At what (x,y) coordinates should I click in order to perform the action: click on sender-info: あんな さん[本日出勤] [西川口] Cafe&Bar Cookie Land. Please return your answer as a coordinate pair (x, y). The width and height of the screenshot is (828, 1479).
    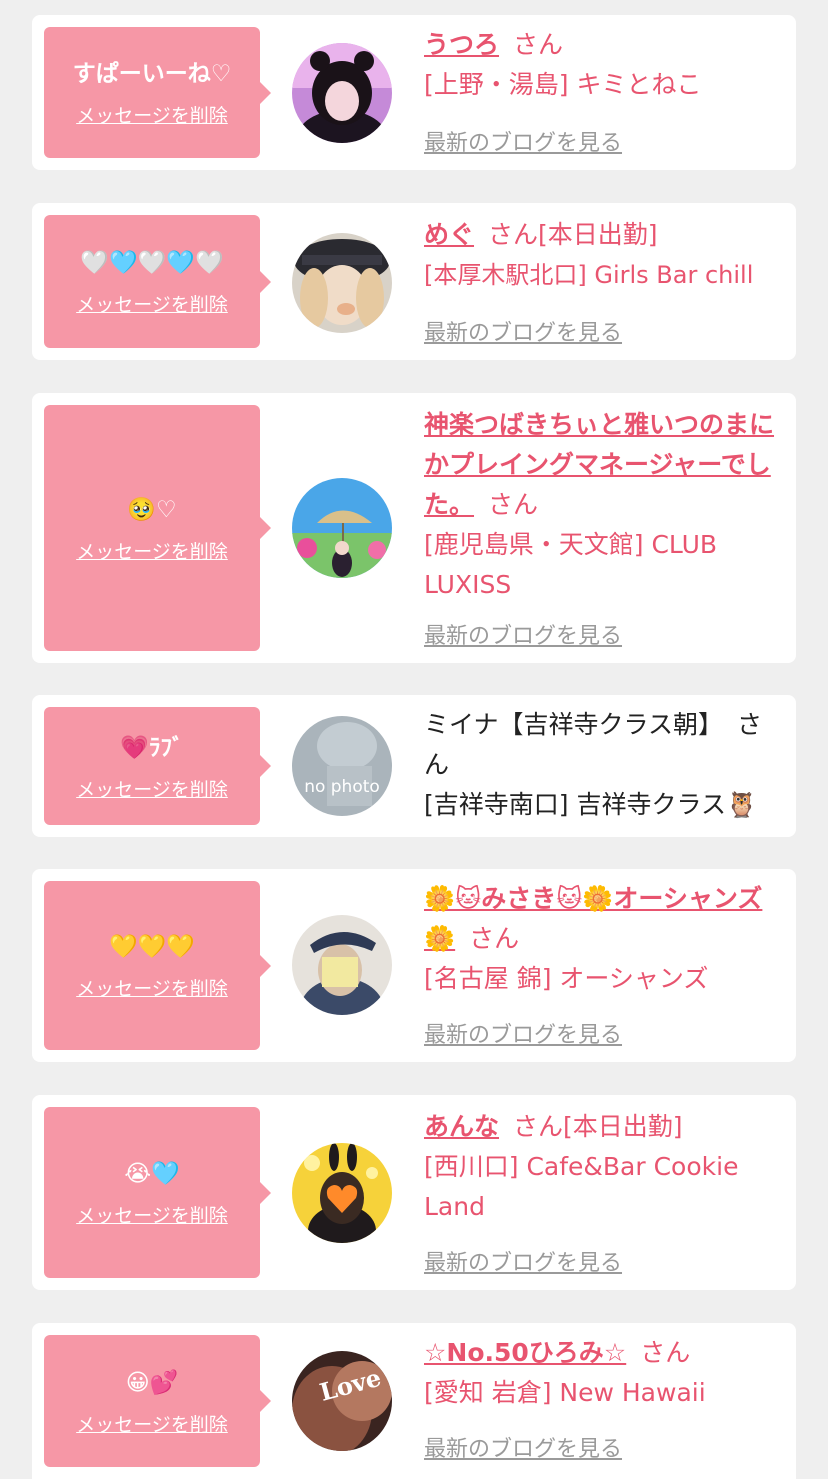
    Looking at the image, I should click on (605, 1167).